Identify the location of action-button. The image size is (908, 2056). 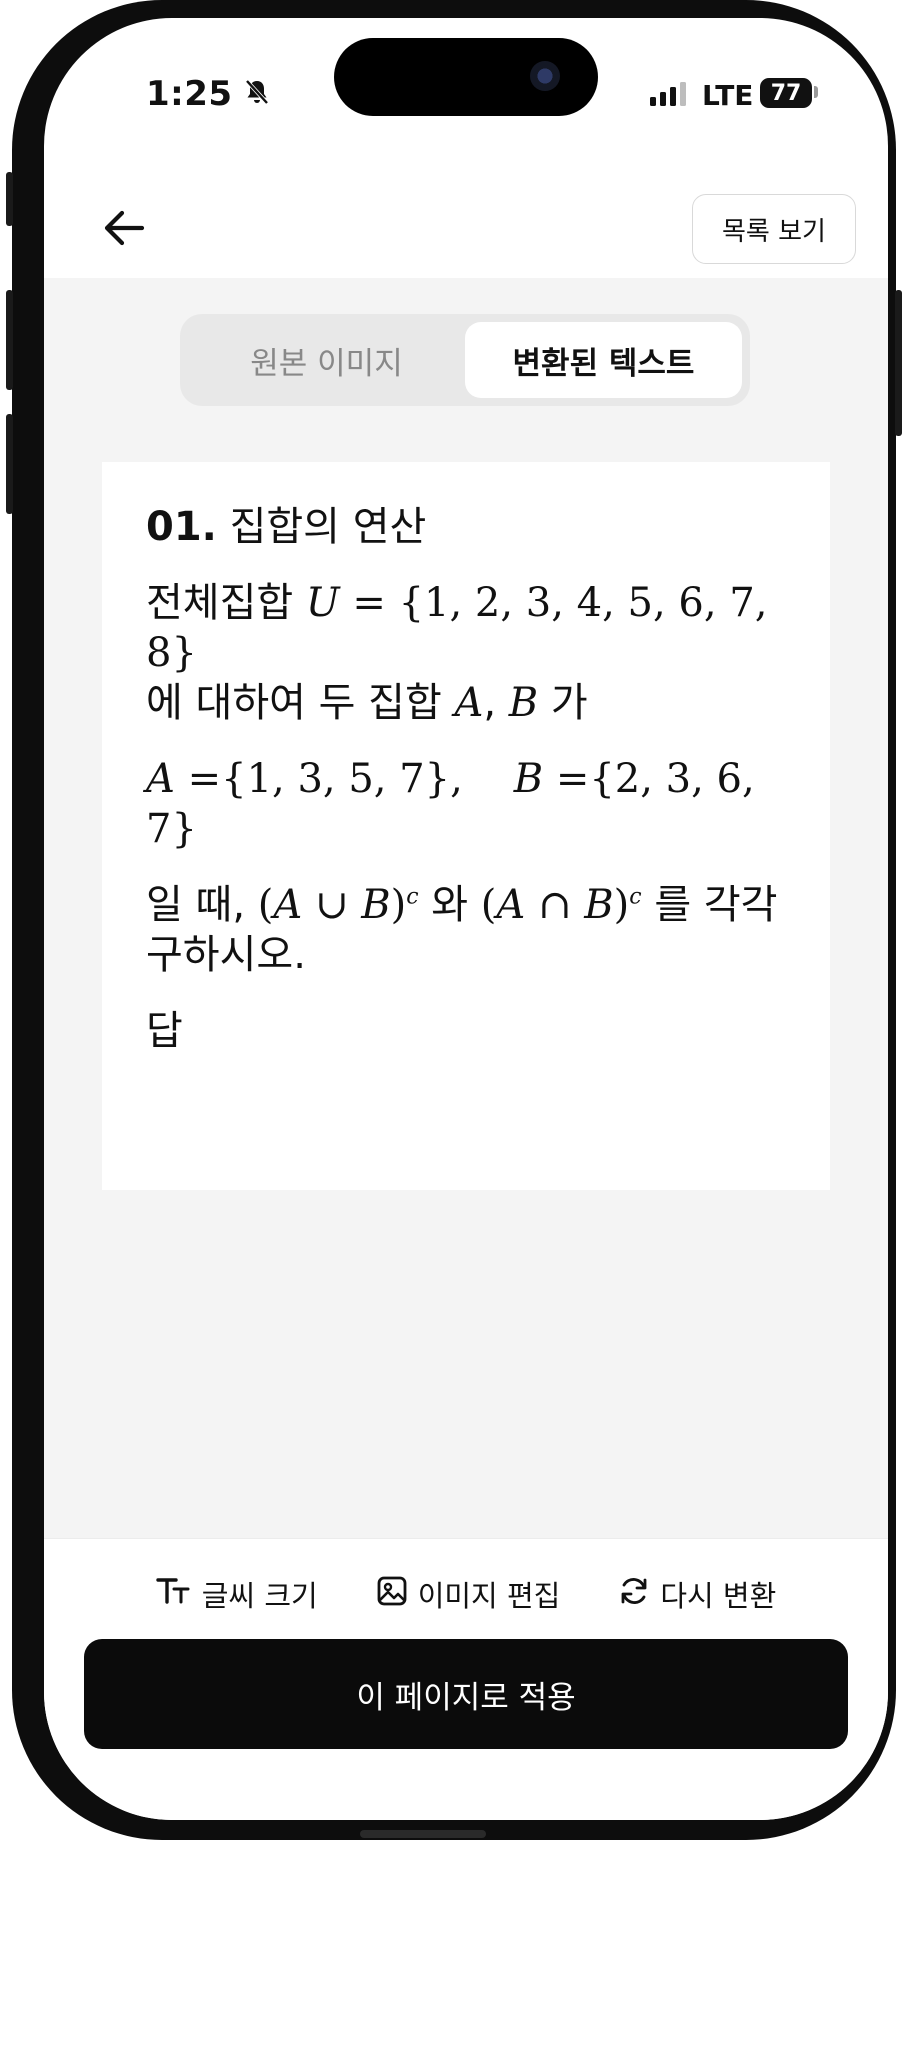
(9, 199).